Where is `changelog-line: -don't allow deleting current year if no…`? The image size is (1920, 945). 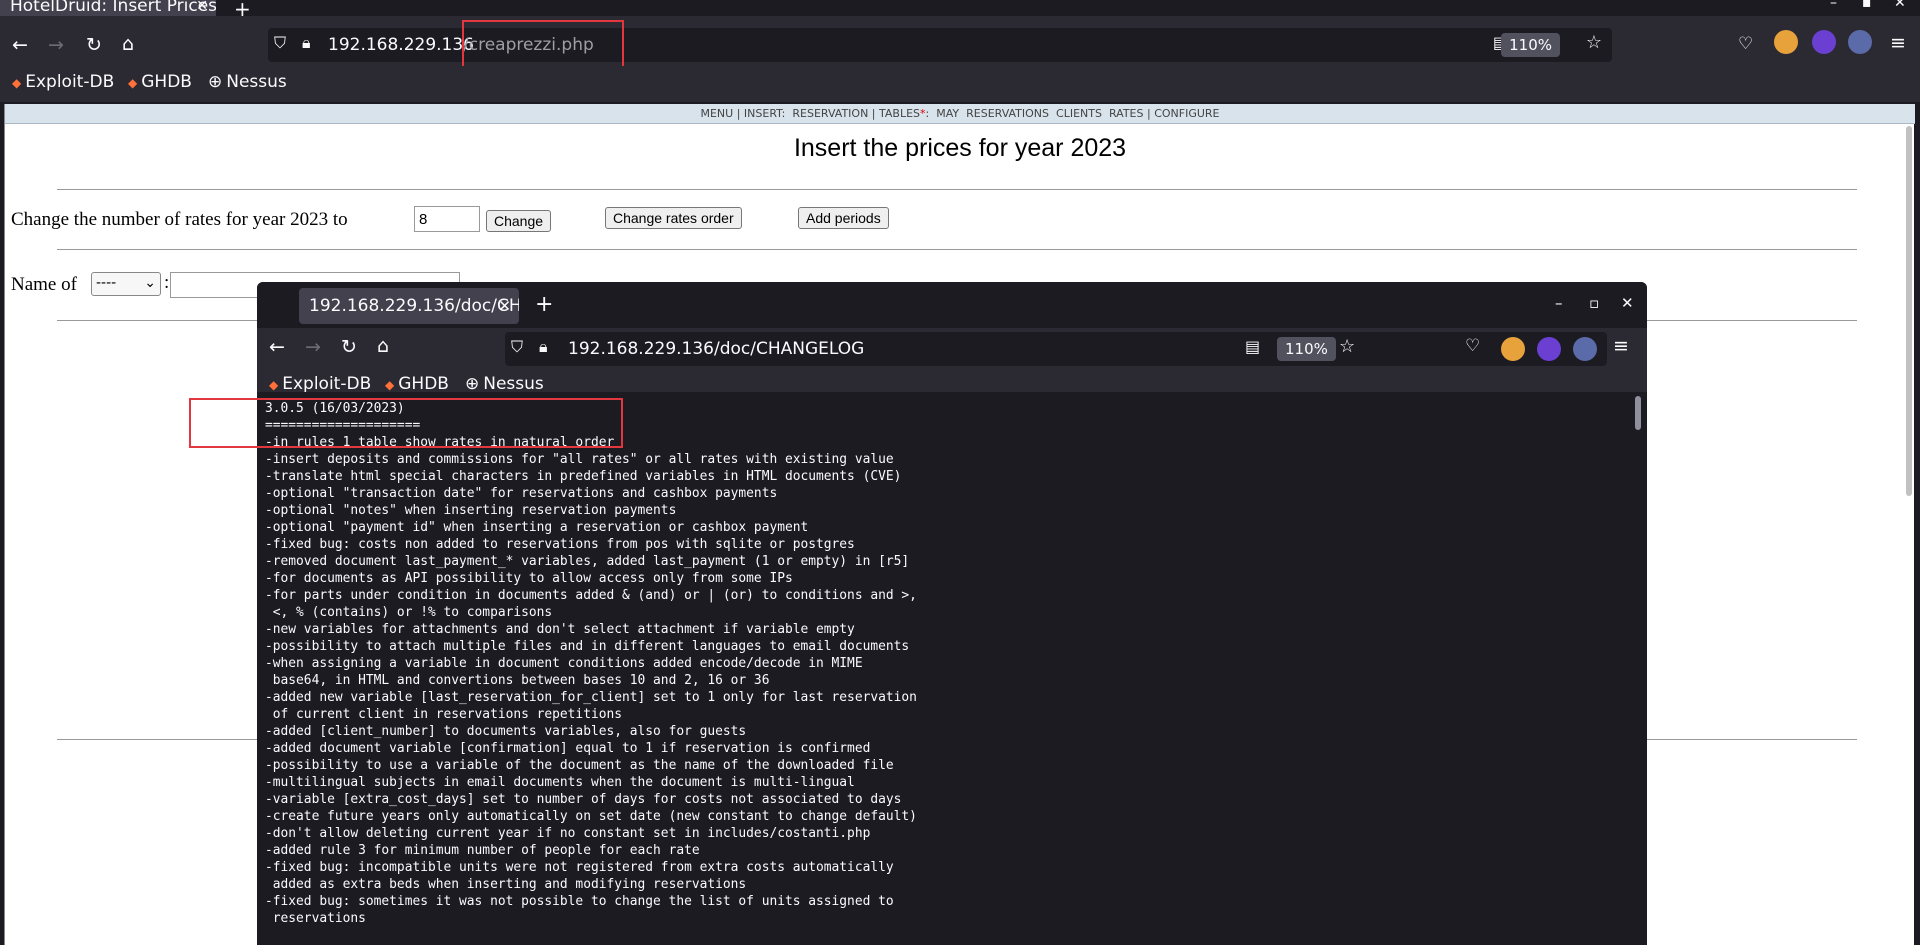 changelog-line: -don't allow deleting current year if no… is located at coordinates (568, 833).